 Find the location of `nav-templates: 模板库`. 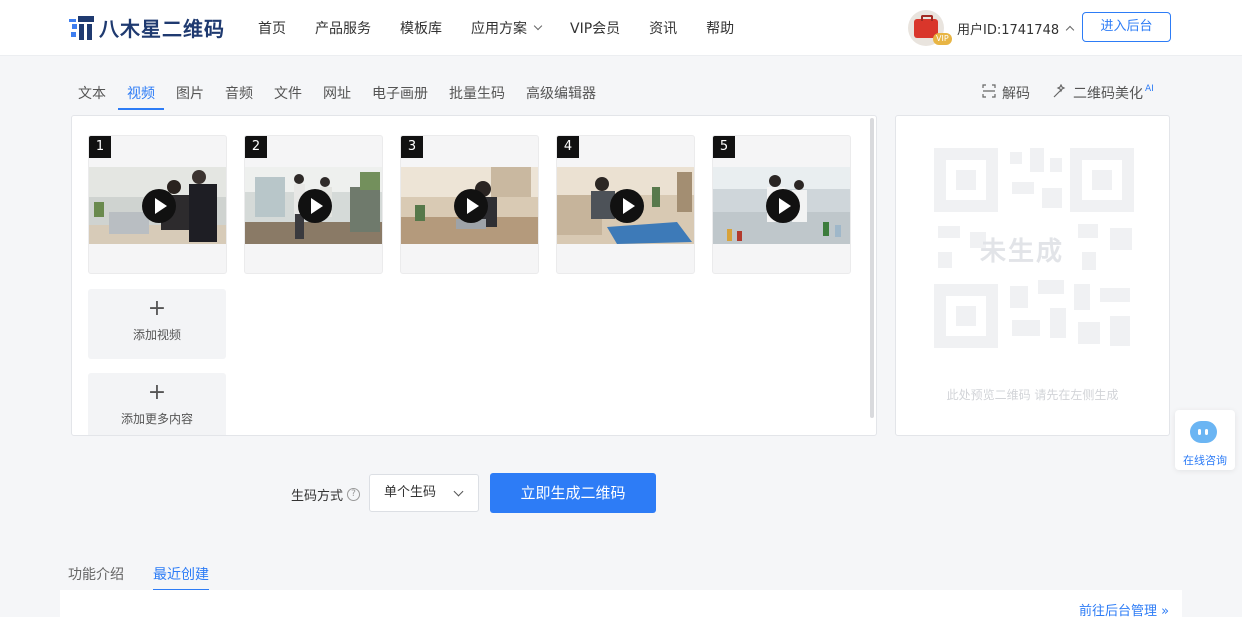

nav-templates: 模板库 is located at coordinates (421, 28).